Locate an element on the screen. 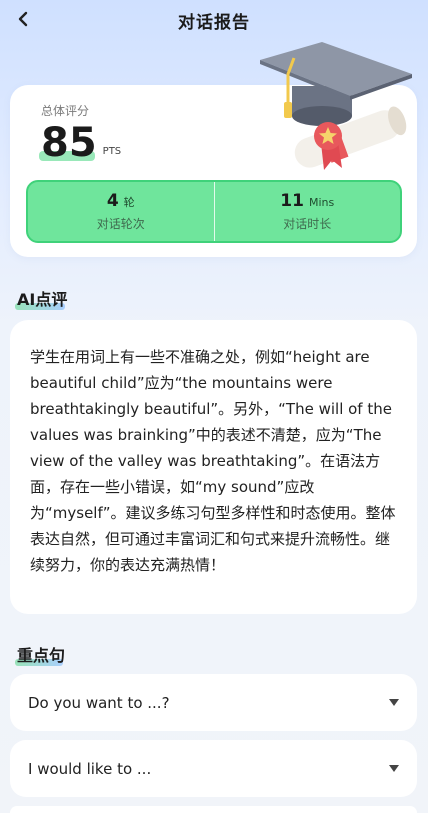 The height and width of the screenshot is (813, 428). stat-rounds-label: 对话轮次 is located at coordinates (120, 224).